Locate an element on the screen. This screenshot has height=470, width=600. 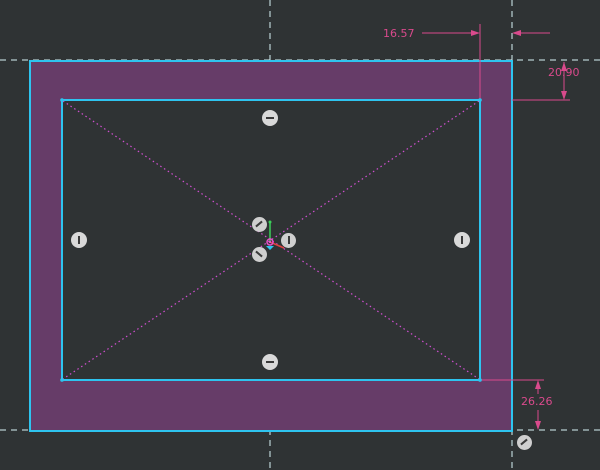
top-edge-handle is located at coordinates (270, 118).